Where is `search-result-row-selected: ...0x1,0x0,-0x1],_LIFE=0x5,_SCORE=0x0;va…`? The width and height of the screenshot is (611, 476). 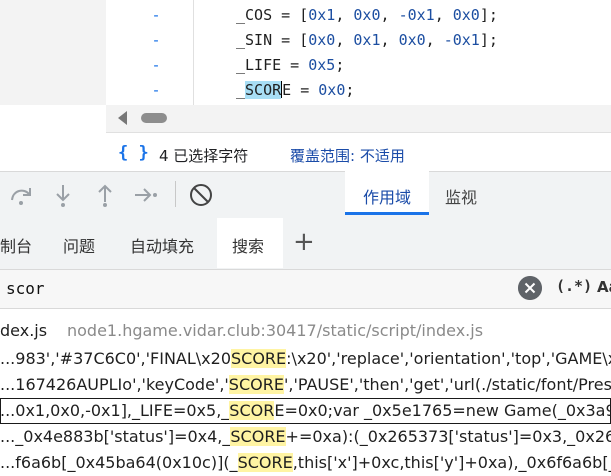 search-result-row-selected: ...0x1,0x0,-0x1],_LIFE=0x5,_SCORE=0x0;va… is located at coordinates (305, 411).